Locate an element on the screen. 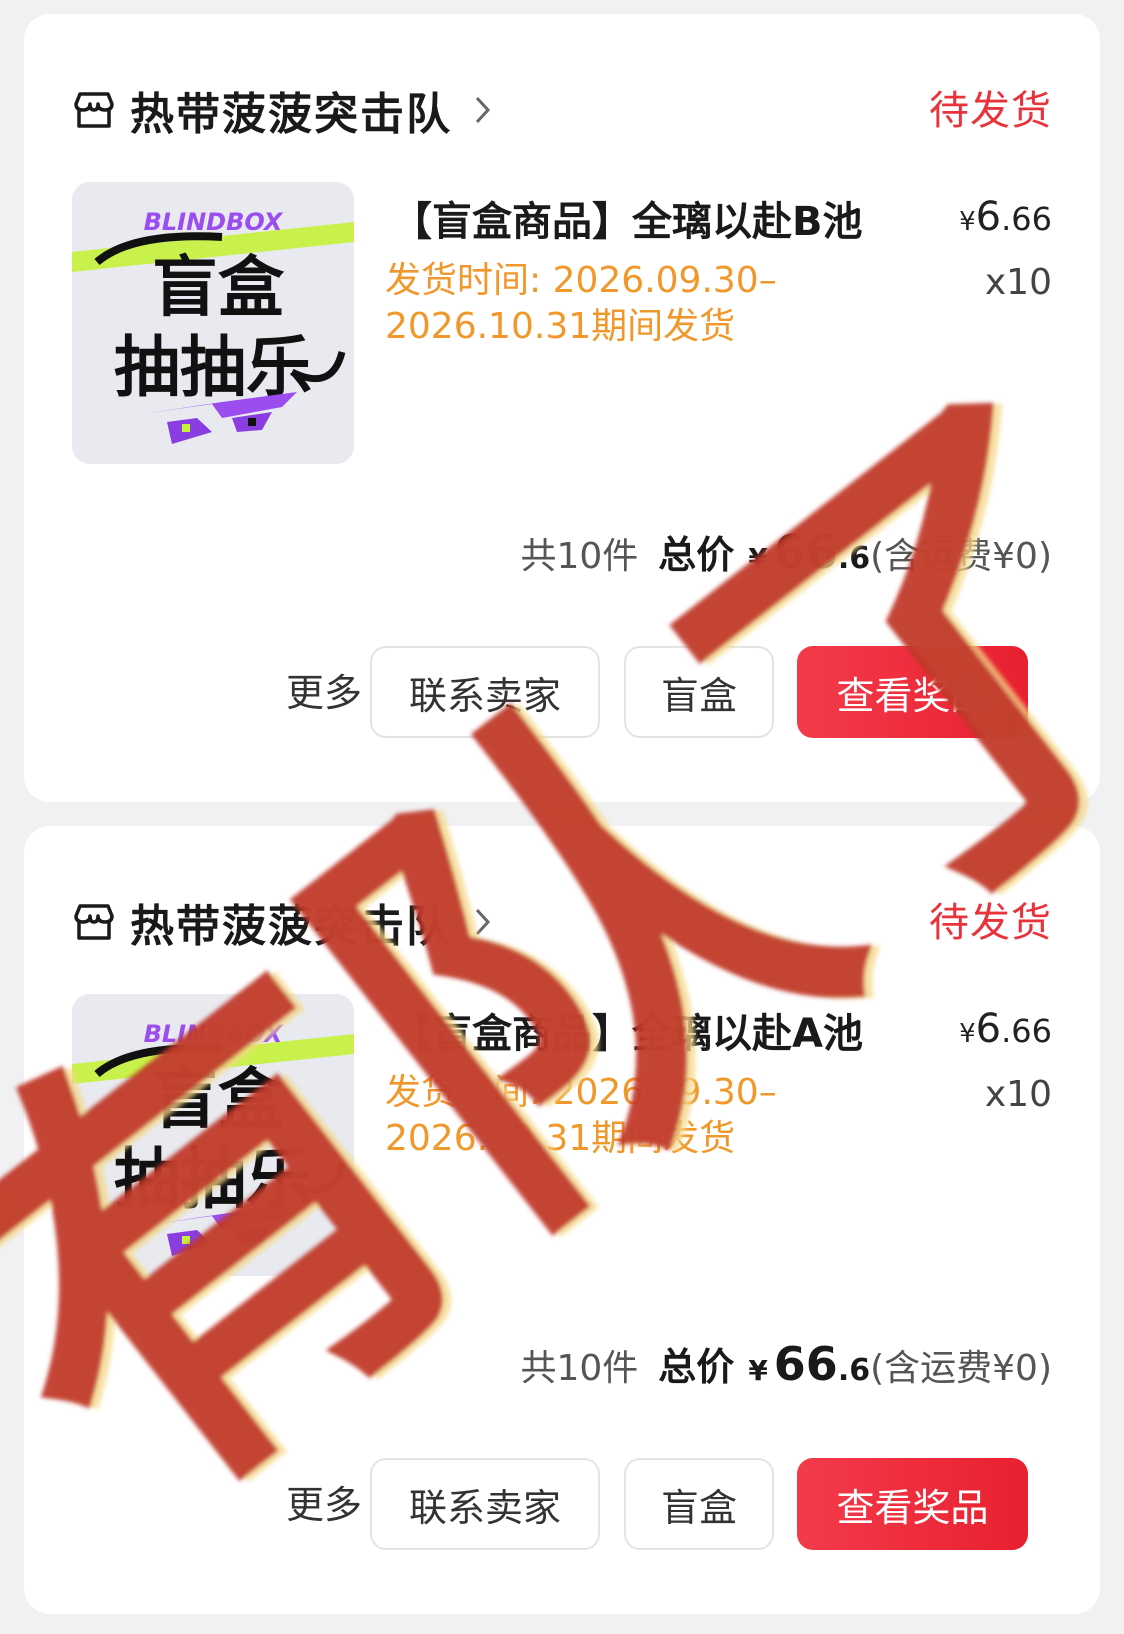 The height and width of the screenshot is (1634, 1124). product-title: 【盲盒商品】全璃以赴B池 is located at coordinates (627, 218).